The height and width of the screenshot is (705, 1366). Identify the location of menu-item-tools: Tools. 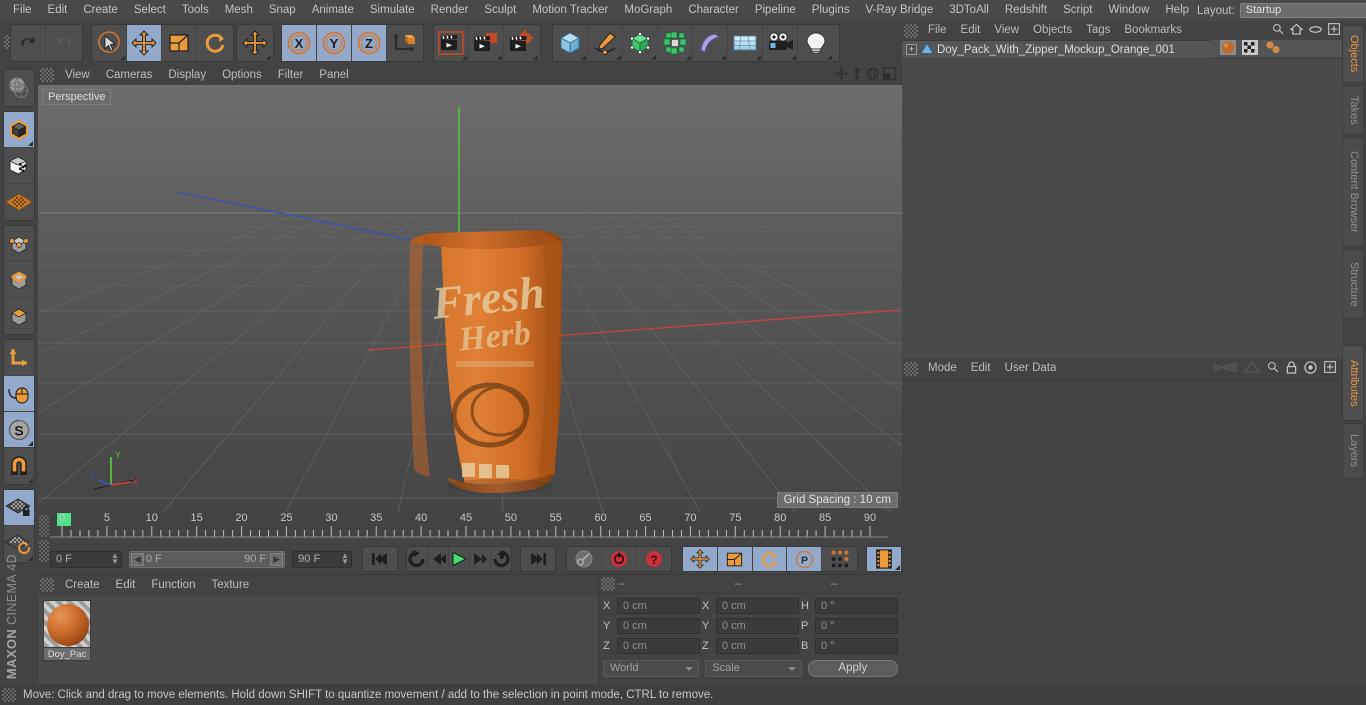
(195, 10).